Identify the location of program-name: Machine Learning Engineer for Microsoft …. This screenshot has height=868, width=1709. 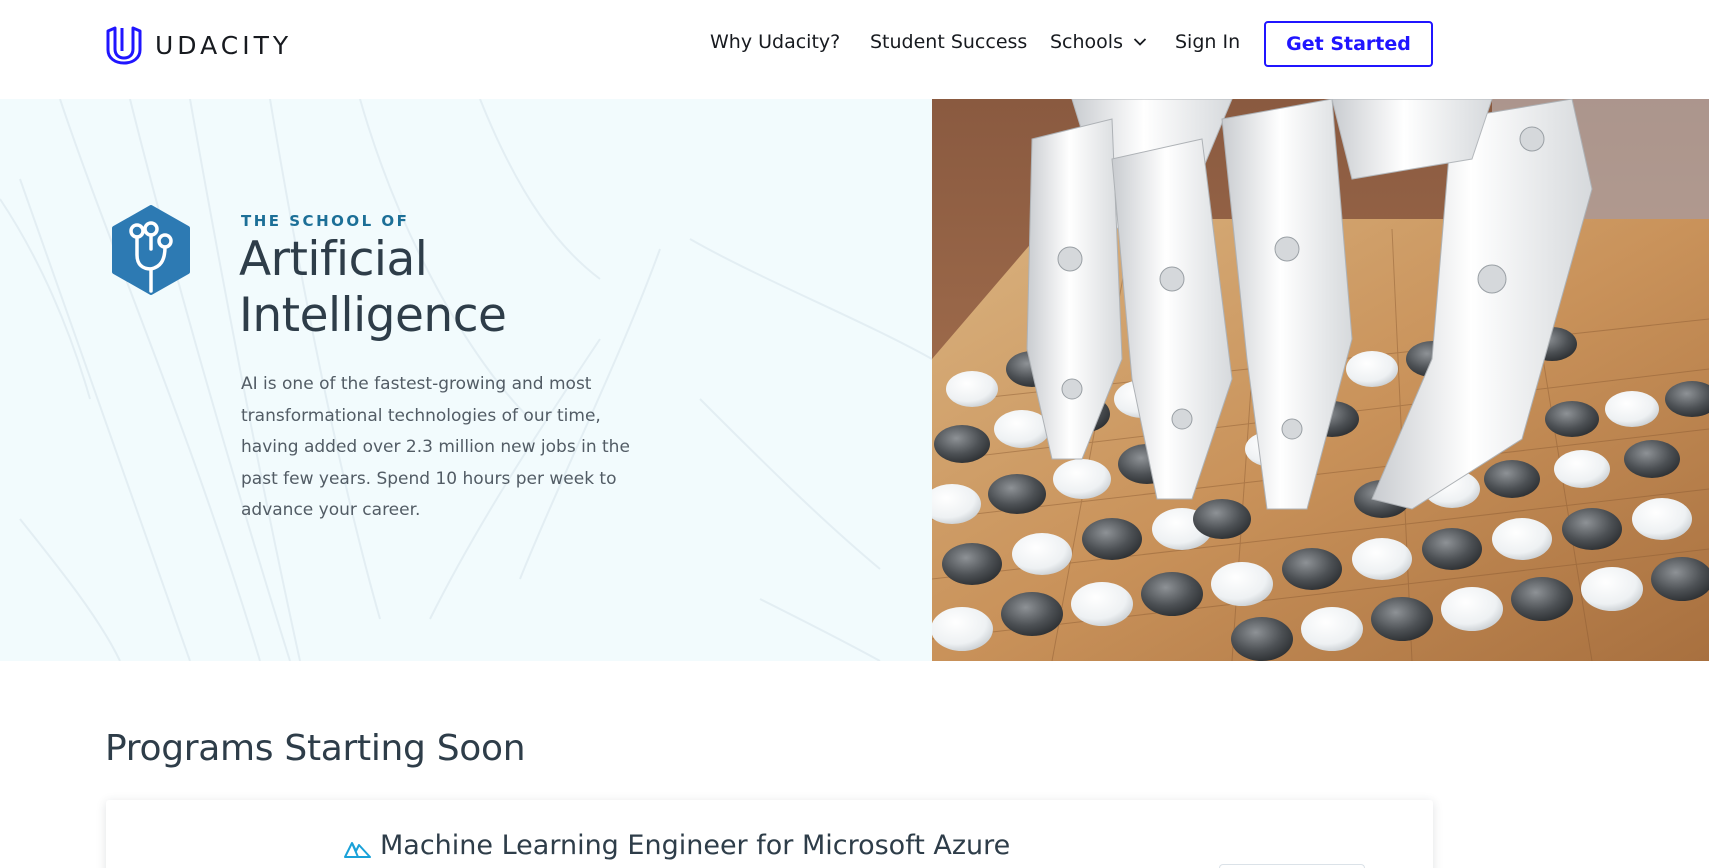
(695, 845).